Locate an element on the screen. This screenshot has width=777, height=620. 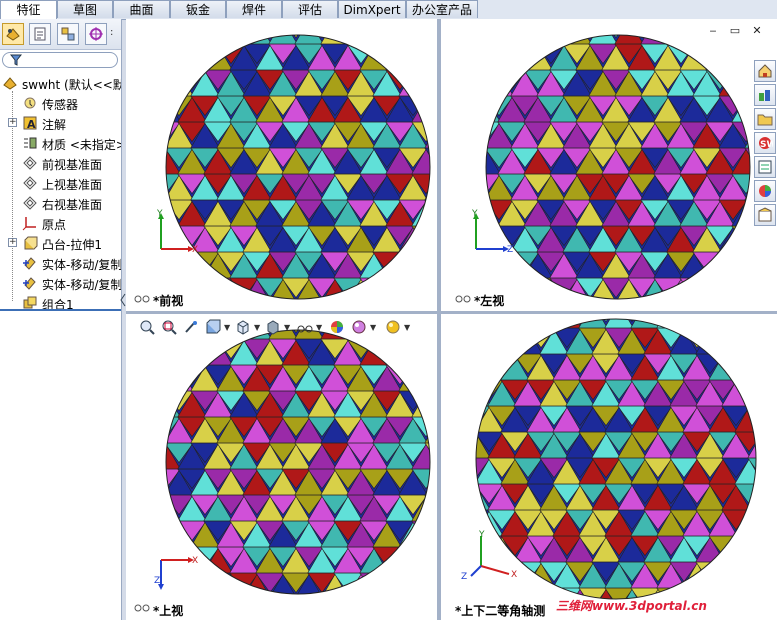
solidworks-resources-tab is located at coordinates (765, 71).